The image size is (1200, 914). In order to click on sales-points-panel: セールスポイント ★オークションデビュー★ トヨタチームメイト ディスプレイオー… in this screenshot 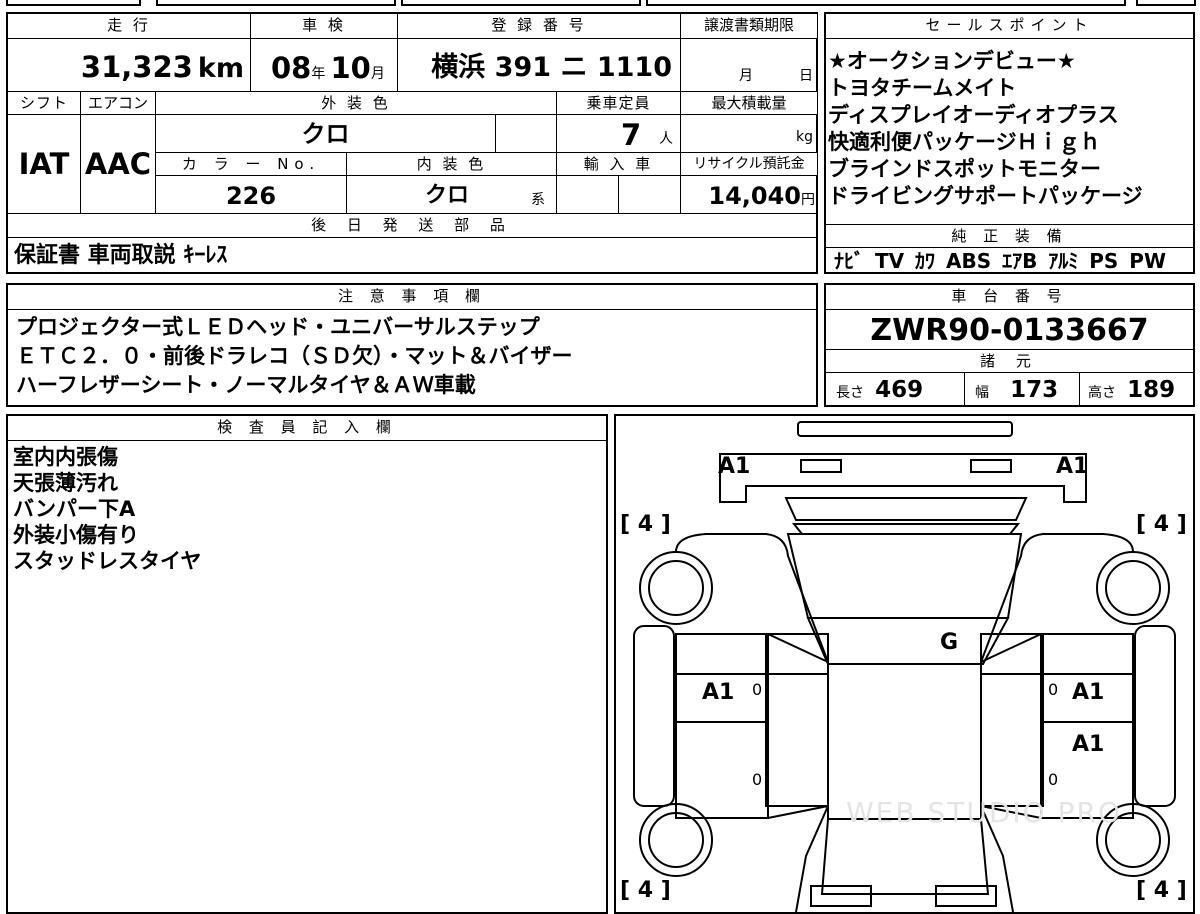, I will do `click(1009, 143)`.